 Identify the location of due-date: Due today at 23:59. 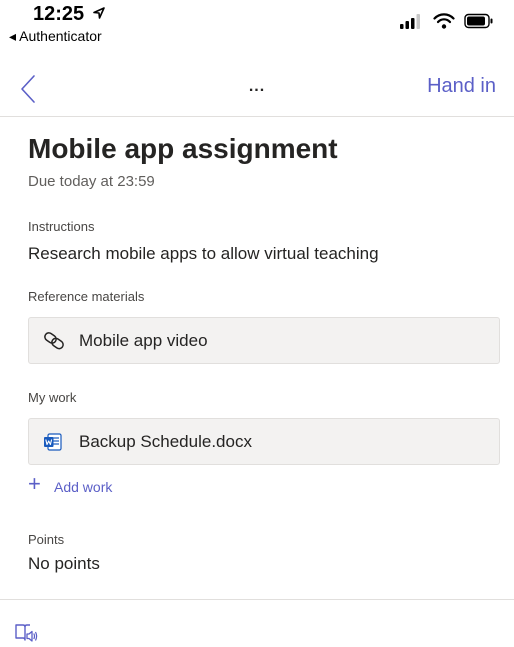
(91, 181).